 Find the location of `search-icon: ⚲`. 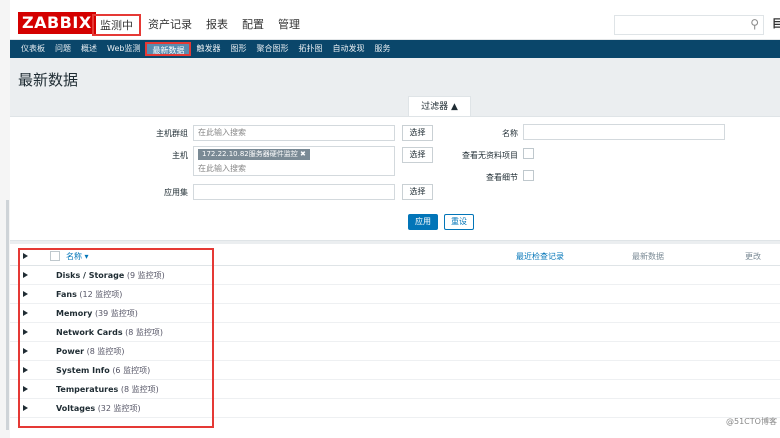

search-icon: ⚲ is located at coordinates (754, 24).